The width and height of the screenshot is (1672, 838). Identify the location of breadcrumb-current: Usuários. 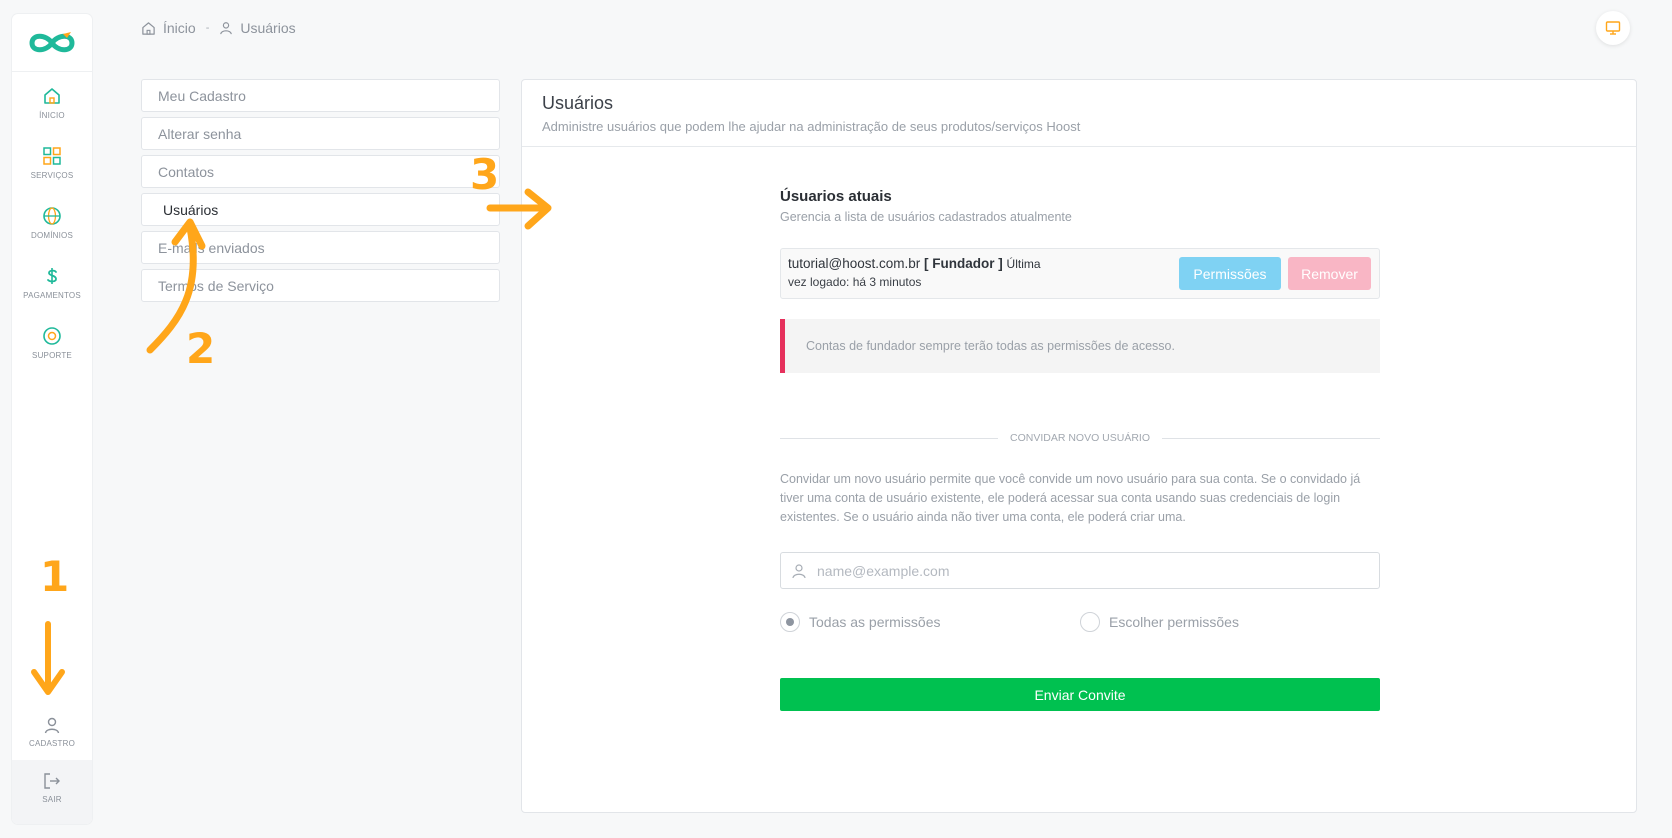
(257, 28).